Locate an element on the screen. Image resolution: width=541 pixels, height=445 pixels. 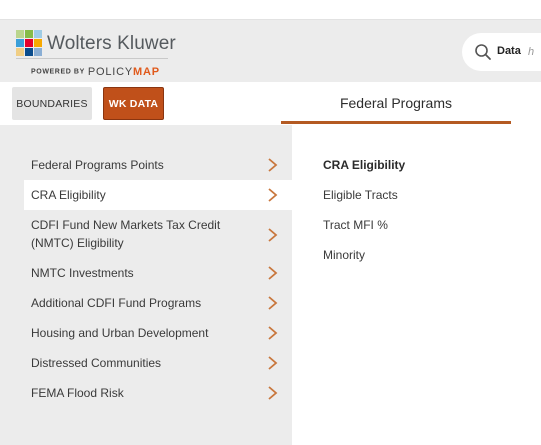
search-icon is located at coordinates (483, 52).